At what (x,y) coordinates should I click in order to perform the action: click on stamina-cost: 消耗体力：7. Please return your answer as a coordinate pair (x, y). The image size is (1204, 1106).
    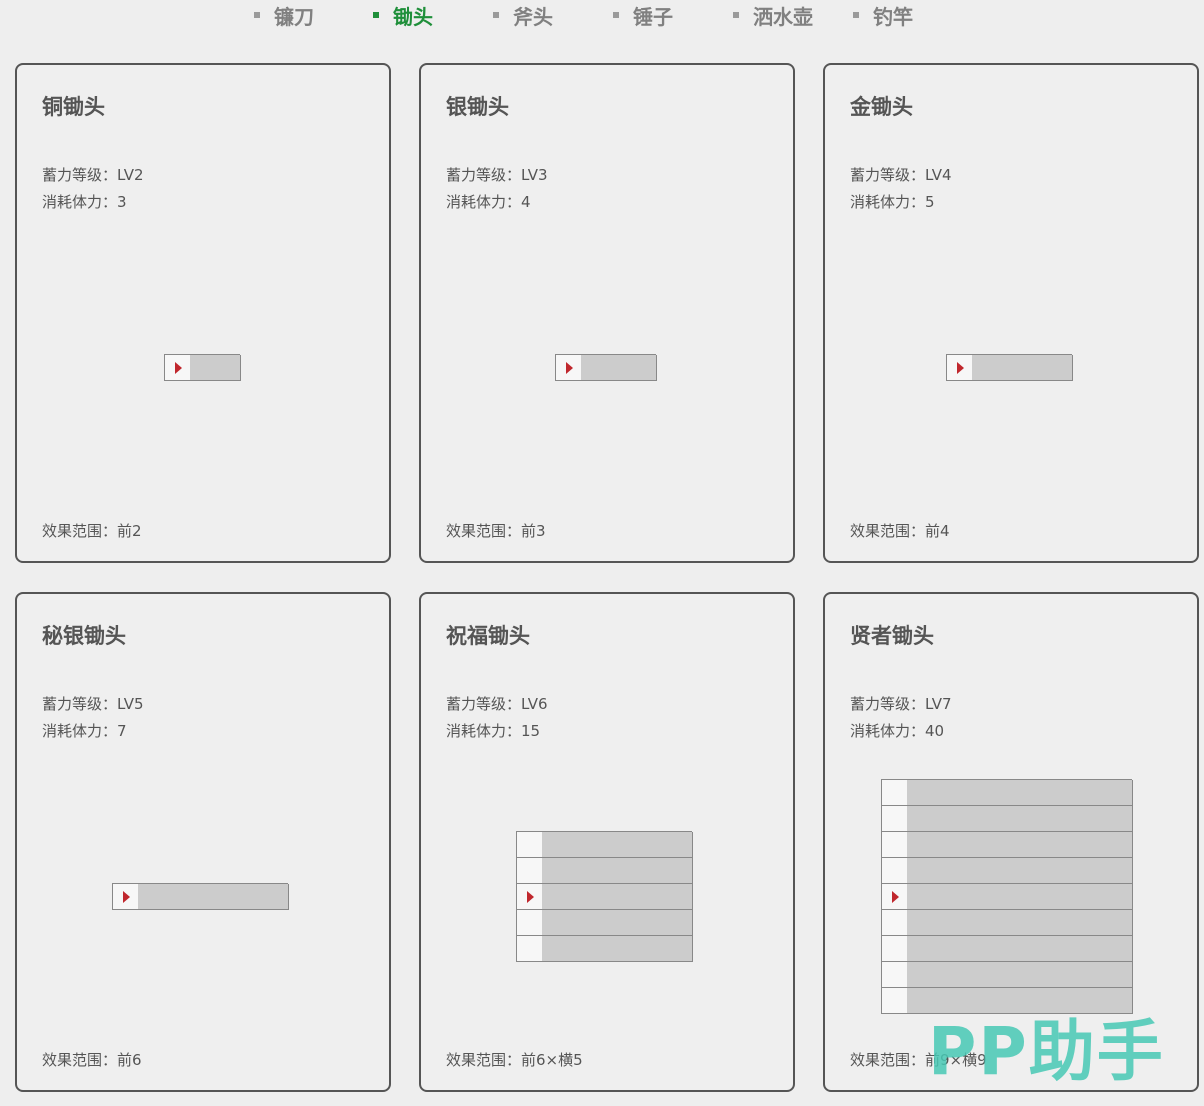
    Looking at the image, I should click on (84, 731).